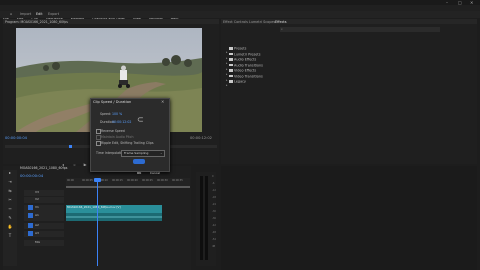  What do you see at coordinates (201, 218) in the screenshot?
I see `meter-left-channel` at bounding box center [201, 218].